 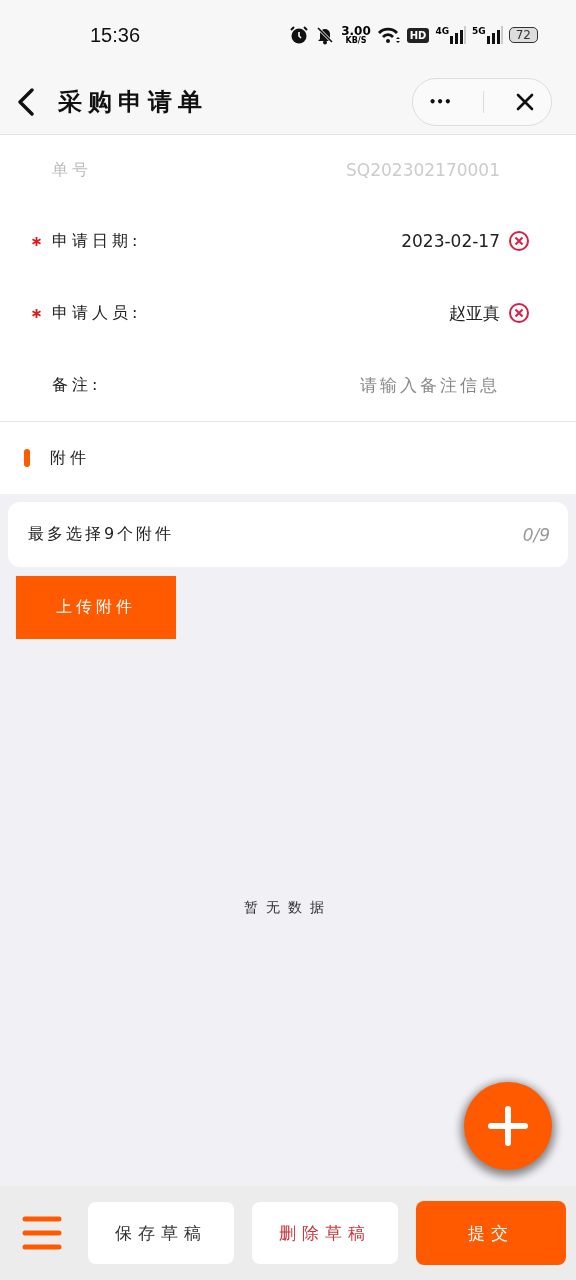 I want to click on more-button: •••, so click(x=440, y=102).